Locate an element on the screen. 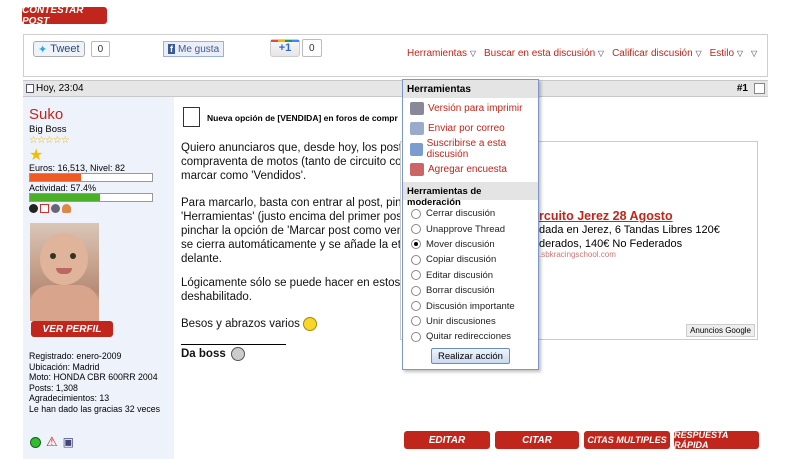 This screenshot has width=800, height=459. user-info-line: Le han dado las gracias 32 veces is located at coordinates (95, 408).